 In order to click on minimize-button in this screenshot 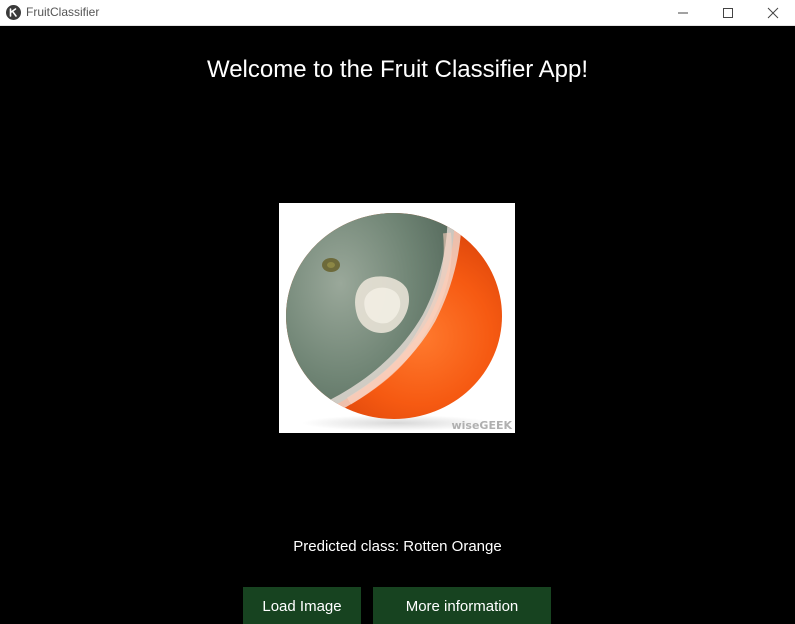, I will do `click(683, 12)`.